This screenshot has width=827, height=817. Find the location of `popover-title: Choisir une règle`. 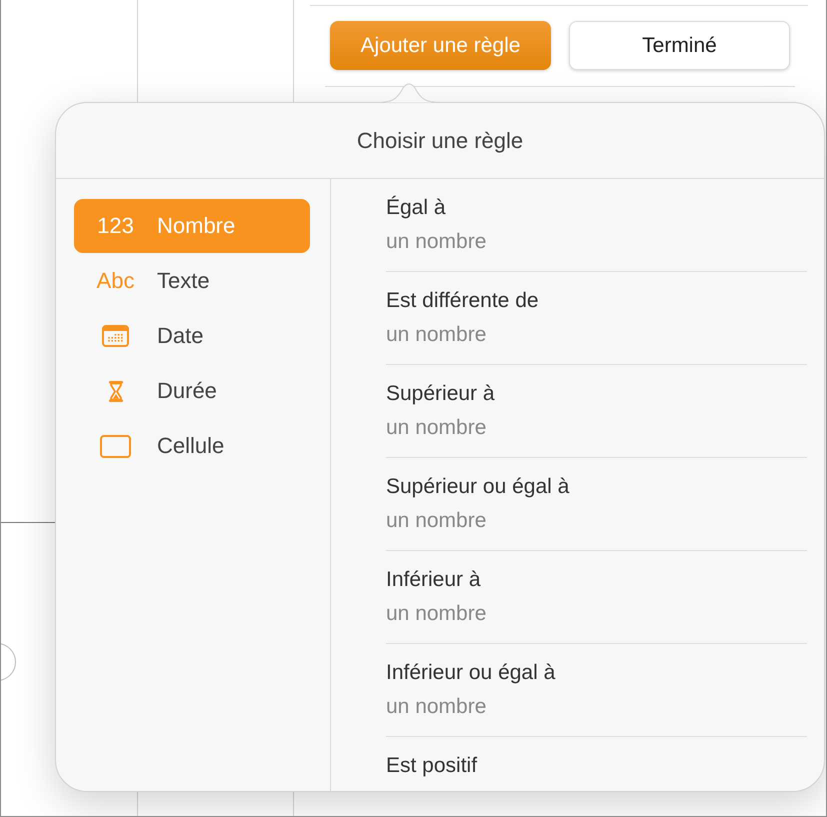

popover-title: Choisir une règle is located at coordinates (440, 141).